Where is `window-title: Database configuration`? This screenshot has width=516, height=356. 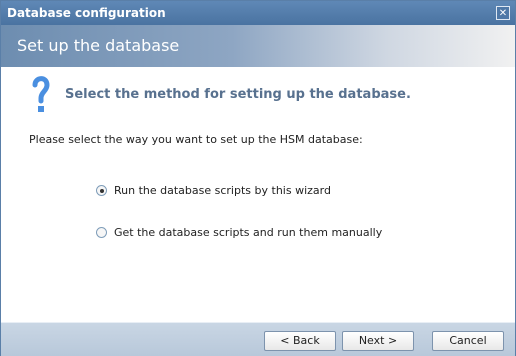
window-title: Database configuration is located at coordinates (86, 13).